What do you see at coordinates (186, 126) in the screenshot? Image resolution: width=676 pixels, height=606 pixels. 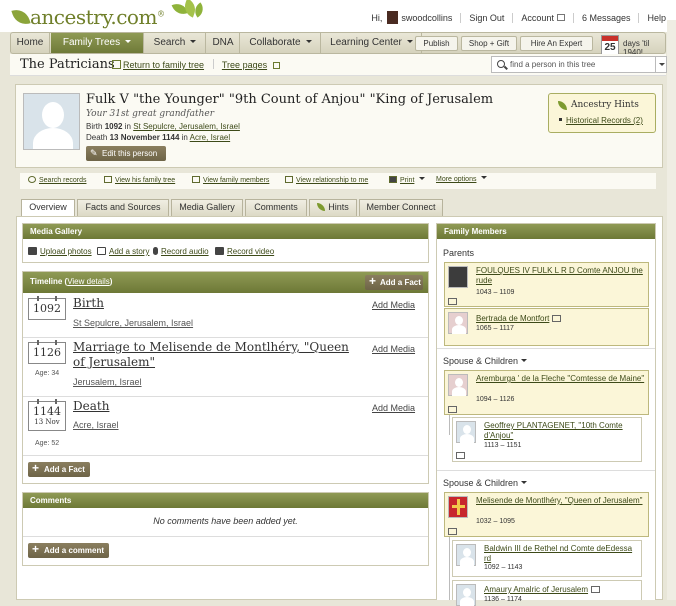 I see `birth-place-link: St Sepulcre, Jerusalem, Israel` at bounding box center [186, 126].